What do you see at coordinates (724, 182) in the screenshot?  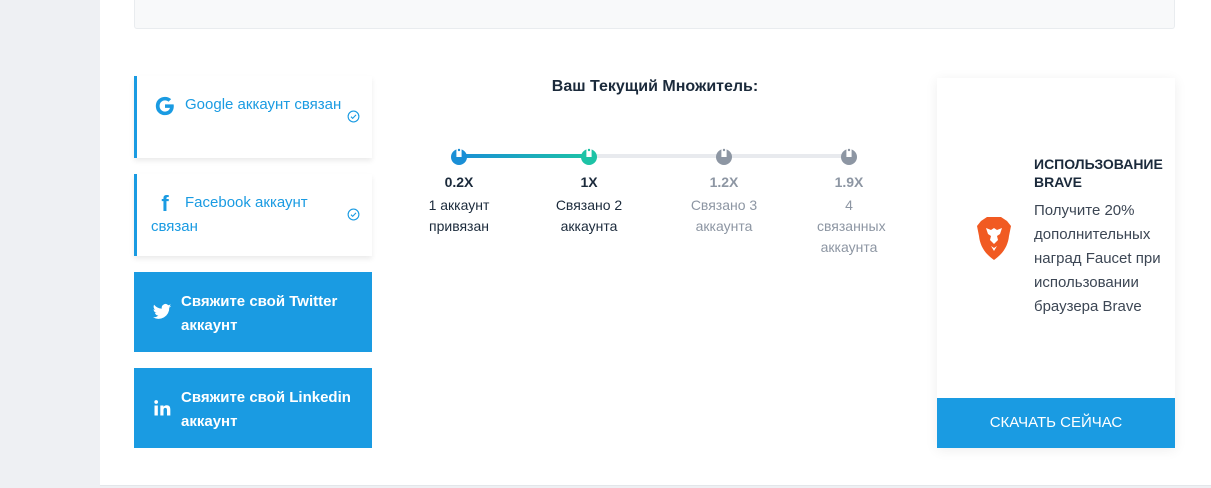 I see `multiplier-value: 1.2X` at bounding box center [724, 182].